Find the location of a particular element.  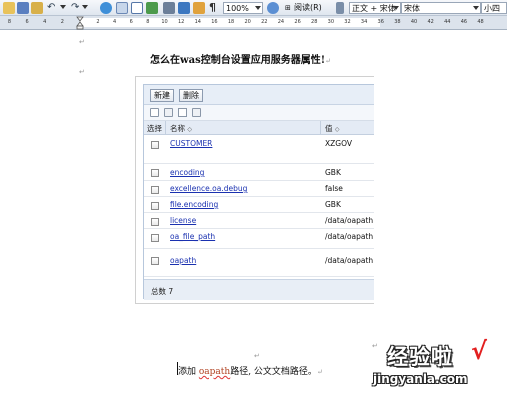

styles-pane-icon is located at coordinates (340, 8).